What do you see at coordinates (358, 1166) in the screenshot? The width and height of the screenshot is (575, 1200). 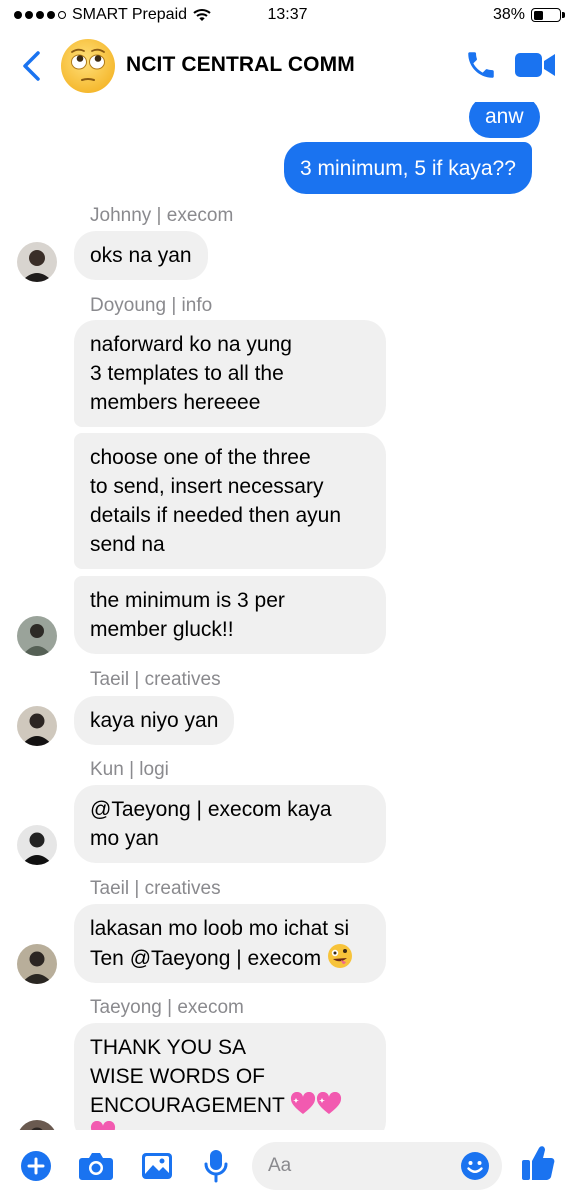 I see `message-input` at bounding box center [358, 1166].